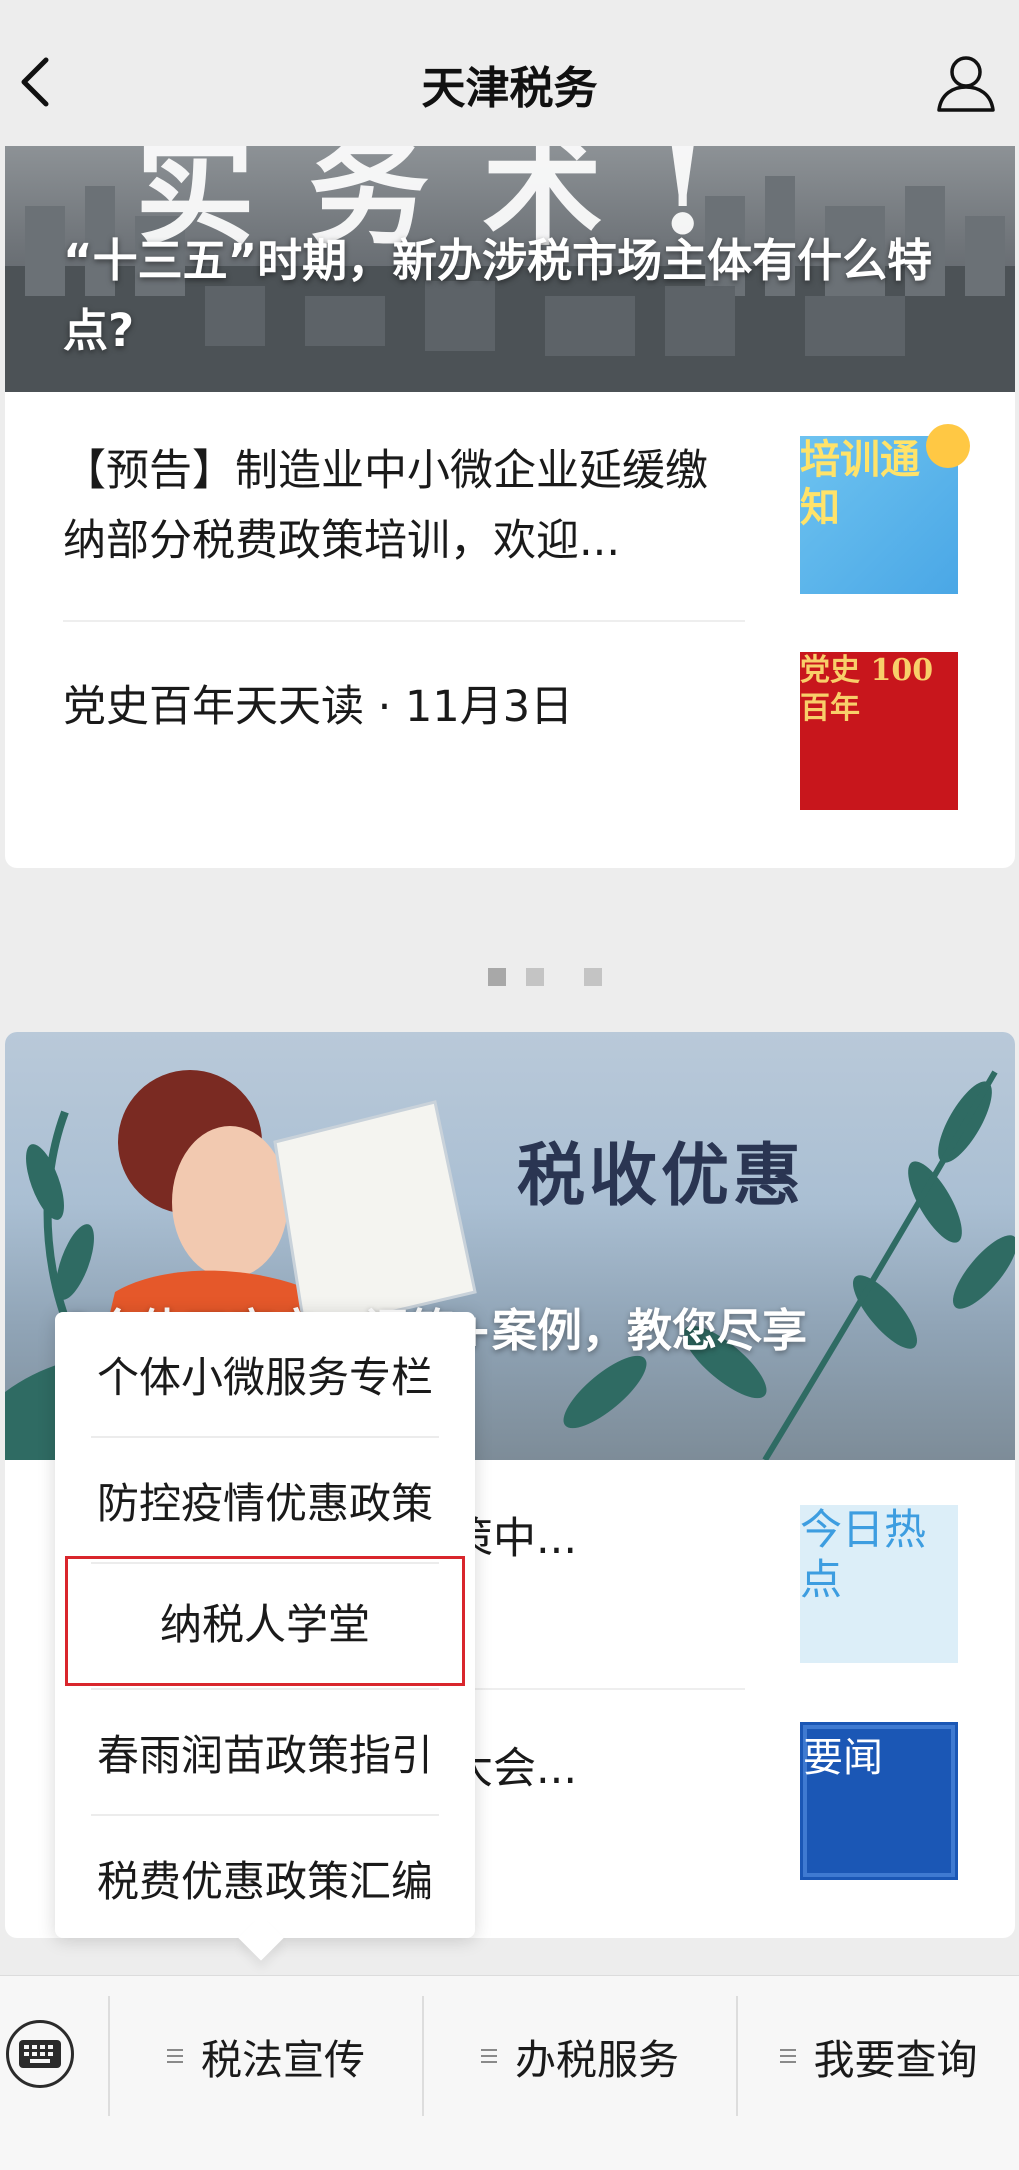 The height and width of the screenshot is (2170, 1019). What do you see at coordinates (498, 295) in the screenshot?
I see `hero-caption: “十三五”时期，新办涉税市场主体有什么特点?` at bounding box center [498, 295].